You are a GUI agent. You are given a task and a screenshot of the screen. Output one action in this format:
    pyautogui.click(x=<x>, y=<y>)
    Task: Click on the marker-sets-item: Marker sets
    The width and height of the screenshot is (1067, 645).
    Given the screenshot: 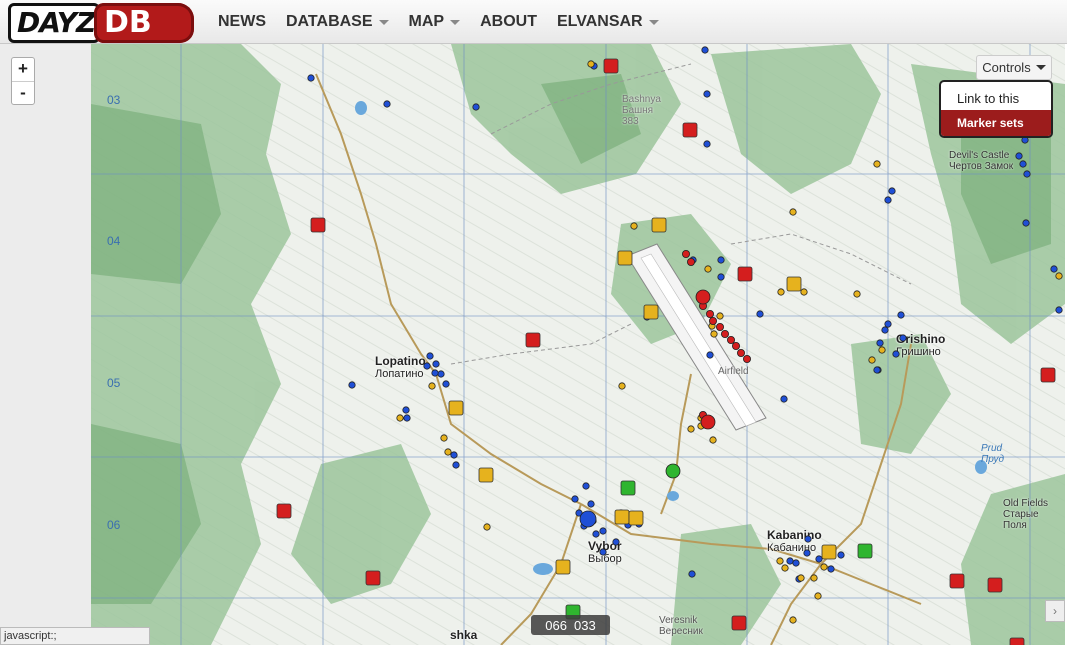 What is the action you would take?
    pyautogui.click(x=996, y=123)
    